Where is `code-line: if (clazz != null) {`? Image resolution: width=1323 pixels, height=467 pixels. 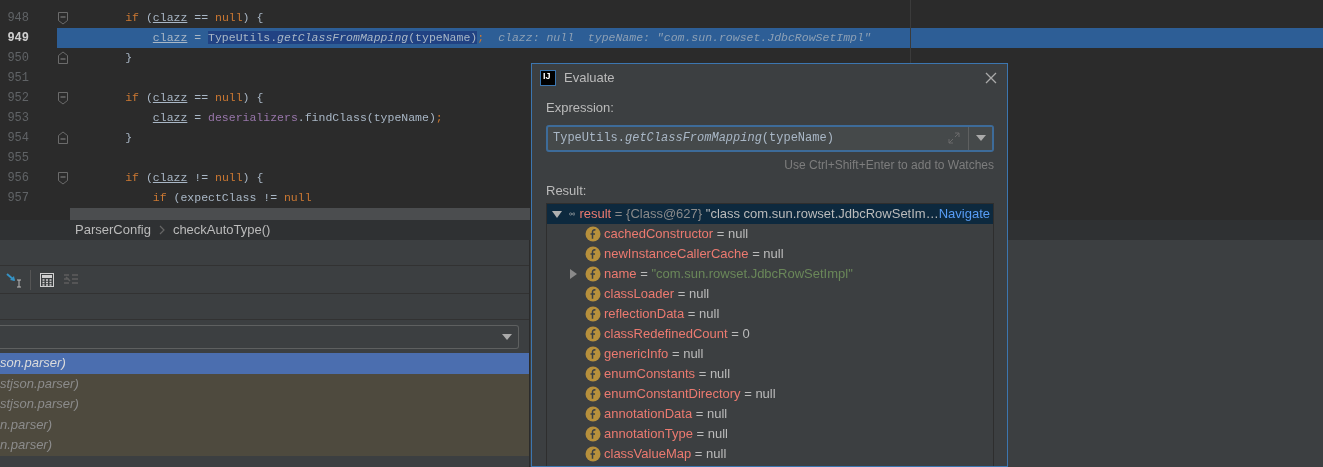
code-line: if (clazz != null) { is located at coordinates (194, 178).